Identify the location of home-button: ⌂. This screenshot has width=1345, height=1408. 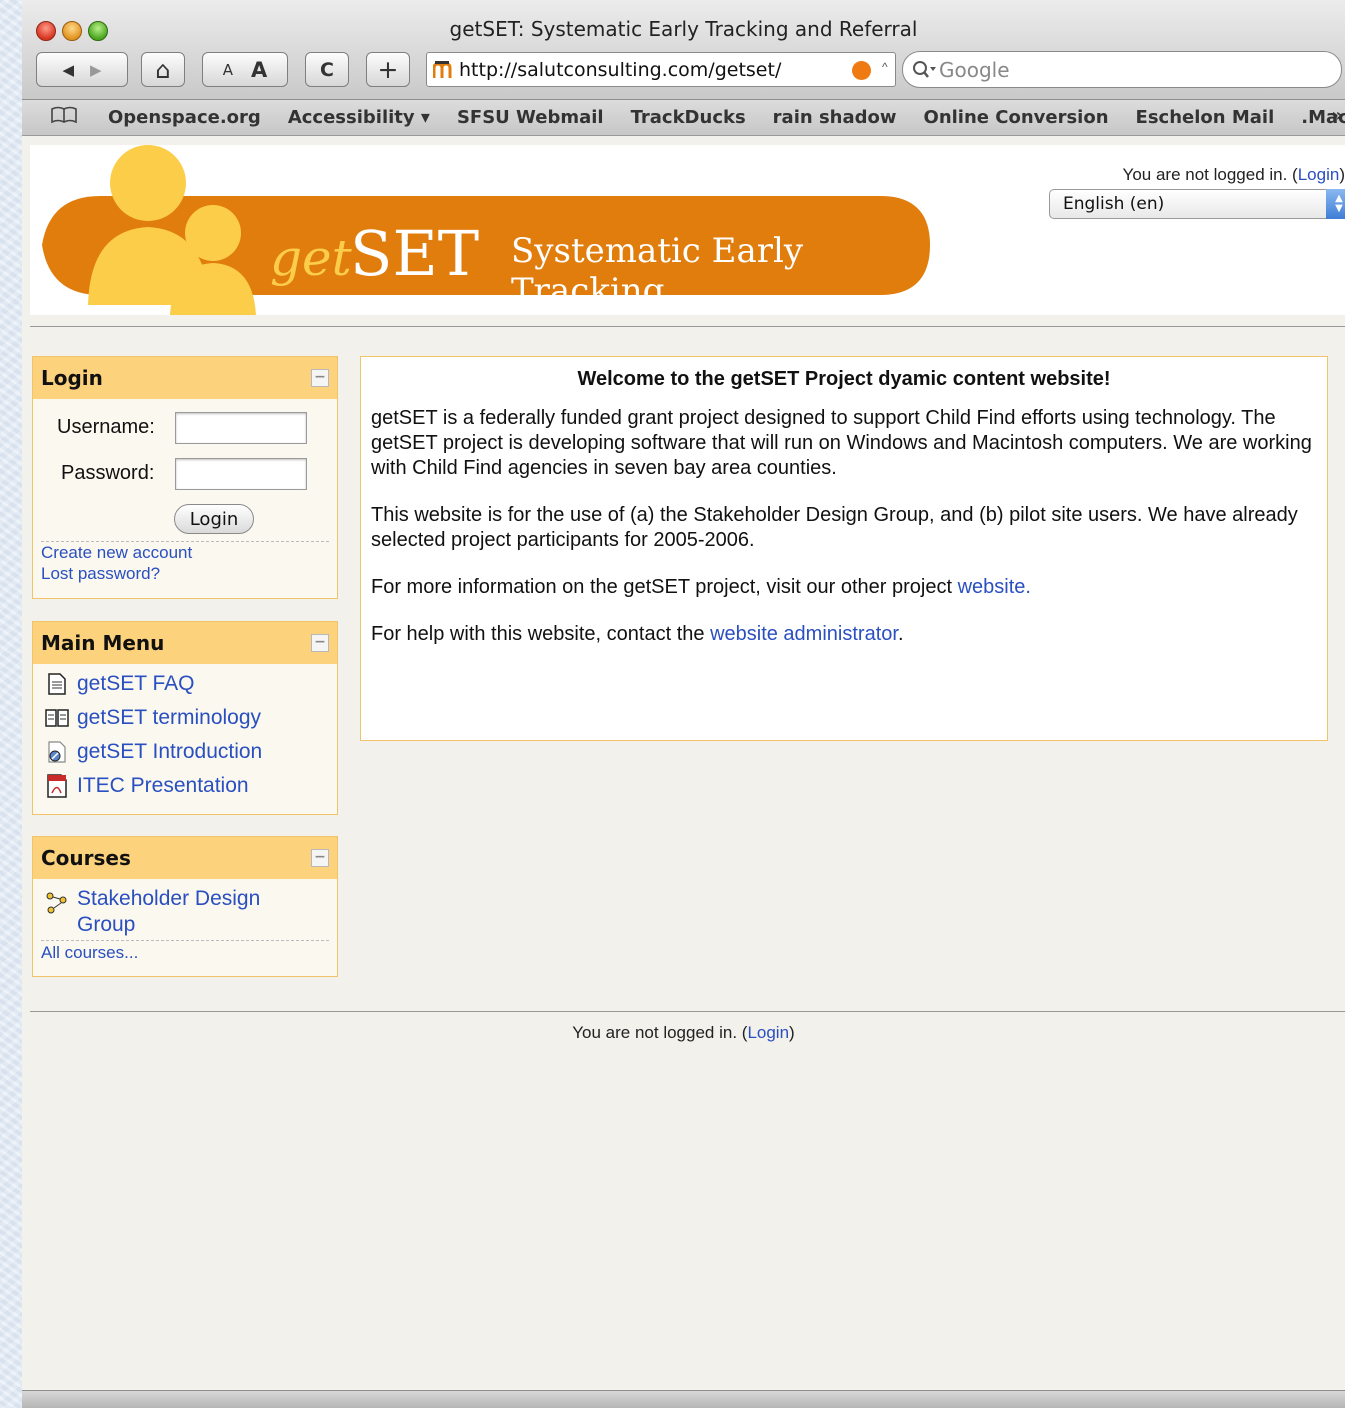
(163, 69).